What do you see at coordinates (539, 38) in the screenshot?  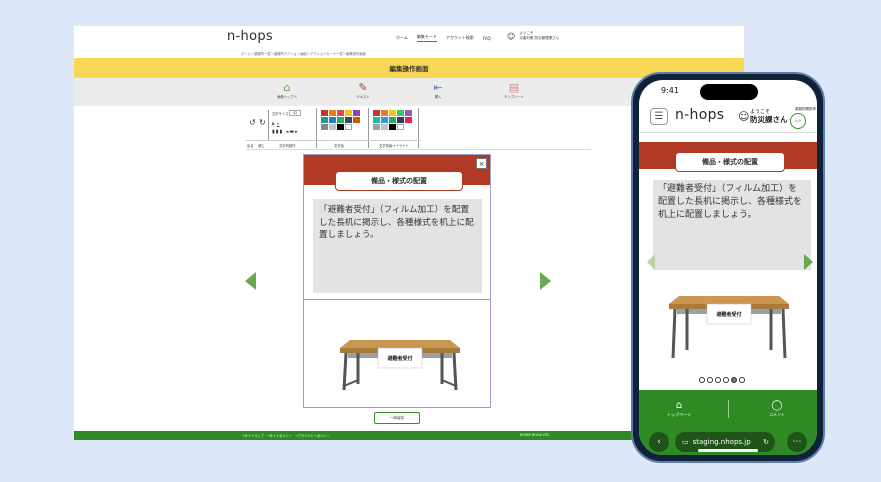 I see `user-name: 災害対策 防災管理課さん` at bounding box center [539, 38].